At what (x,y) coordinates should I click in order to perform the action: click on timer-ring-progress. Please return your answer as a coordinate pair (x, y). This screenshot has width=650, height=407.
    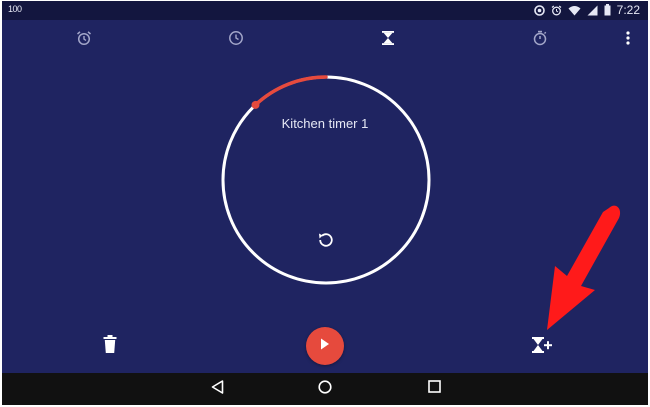
    Looking at the image, I should click on (290, 91).